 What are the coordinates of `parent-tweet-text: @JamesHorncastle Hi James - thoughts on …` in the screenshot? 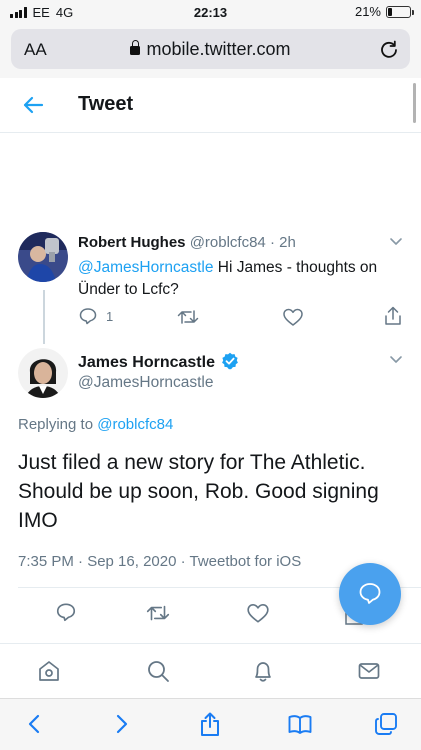 It's located at (240, 279).